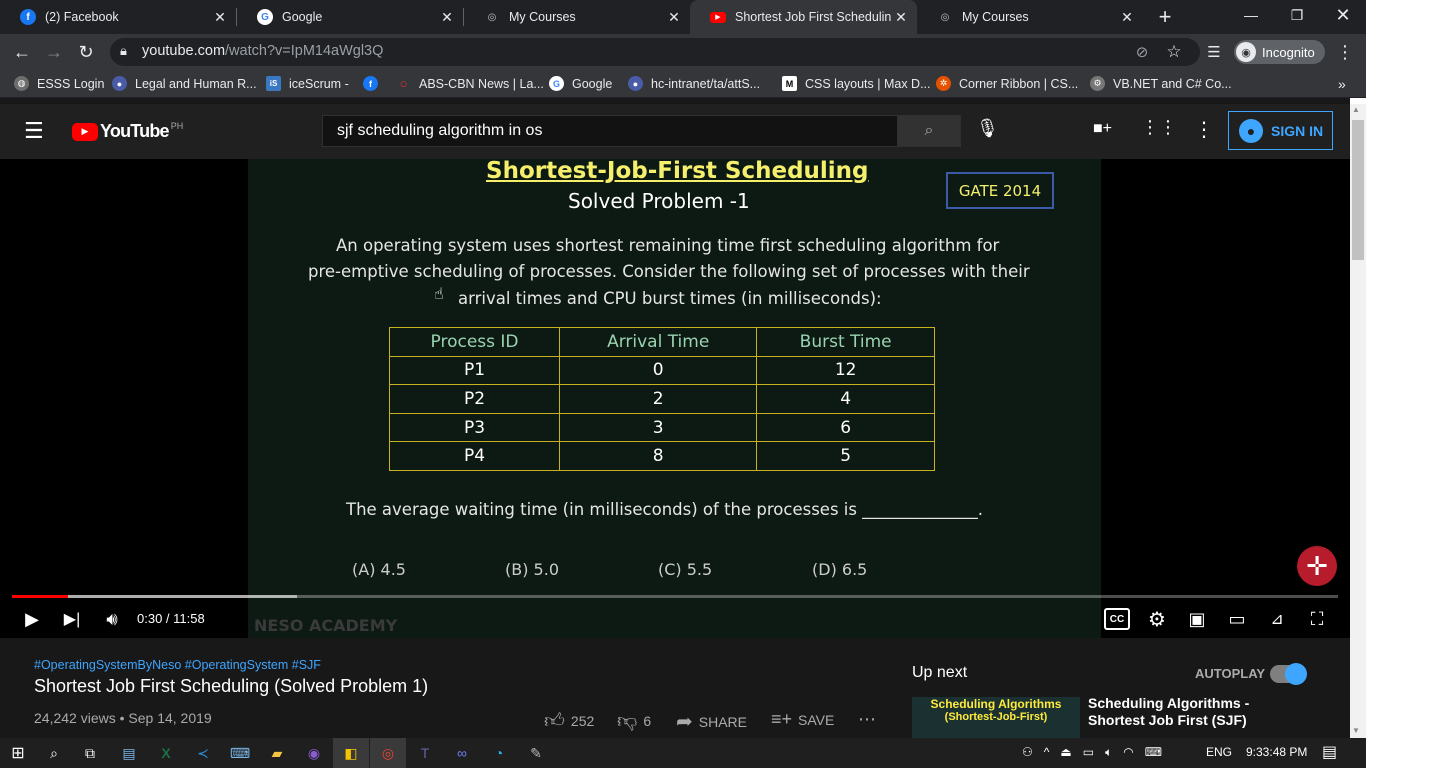 This screenshot has width=1438, height=782. Describe the element at coordinates (118, 17) in the screenshot. I see `tab-facebook: f (2) Facebook ✕` at that location.